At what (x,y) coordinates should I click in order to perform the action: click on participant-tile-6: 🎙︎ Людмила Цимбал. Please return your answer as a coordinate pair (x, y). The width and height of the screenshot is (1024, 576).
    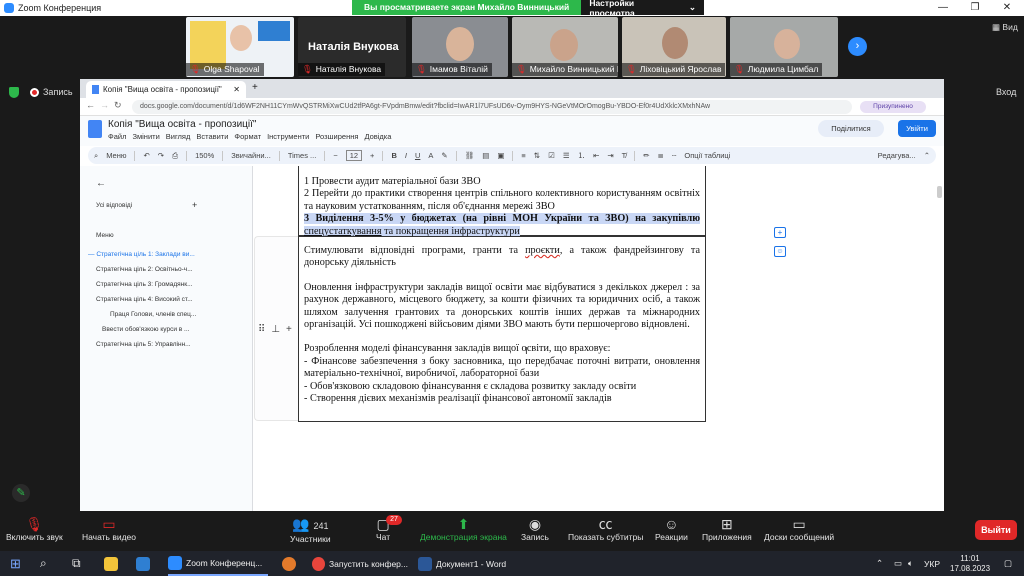
    Looking at the image, I should click on (784, 47).